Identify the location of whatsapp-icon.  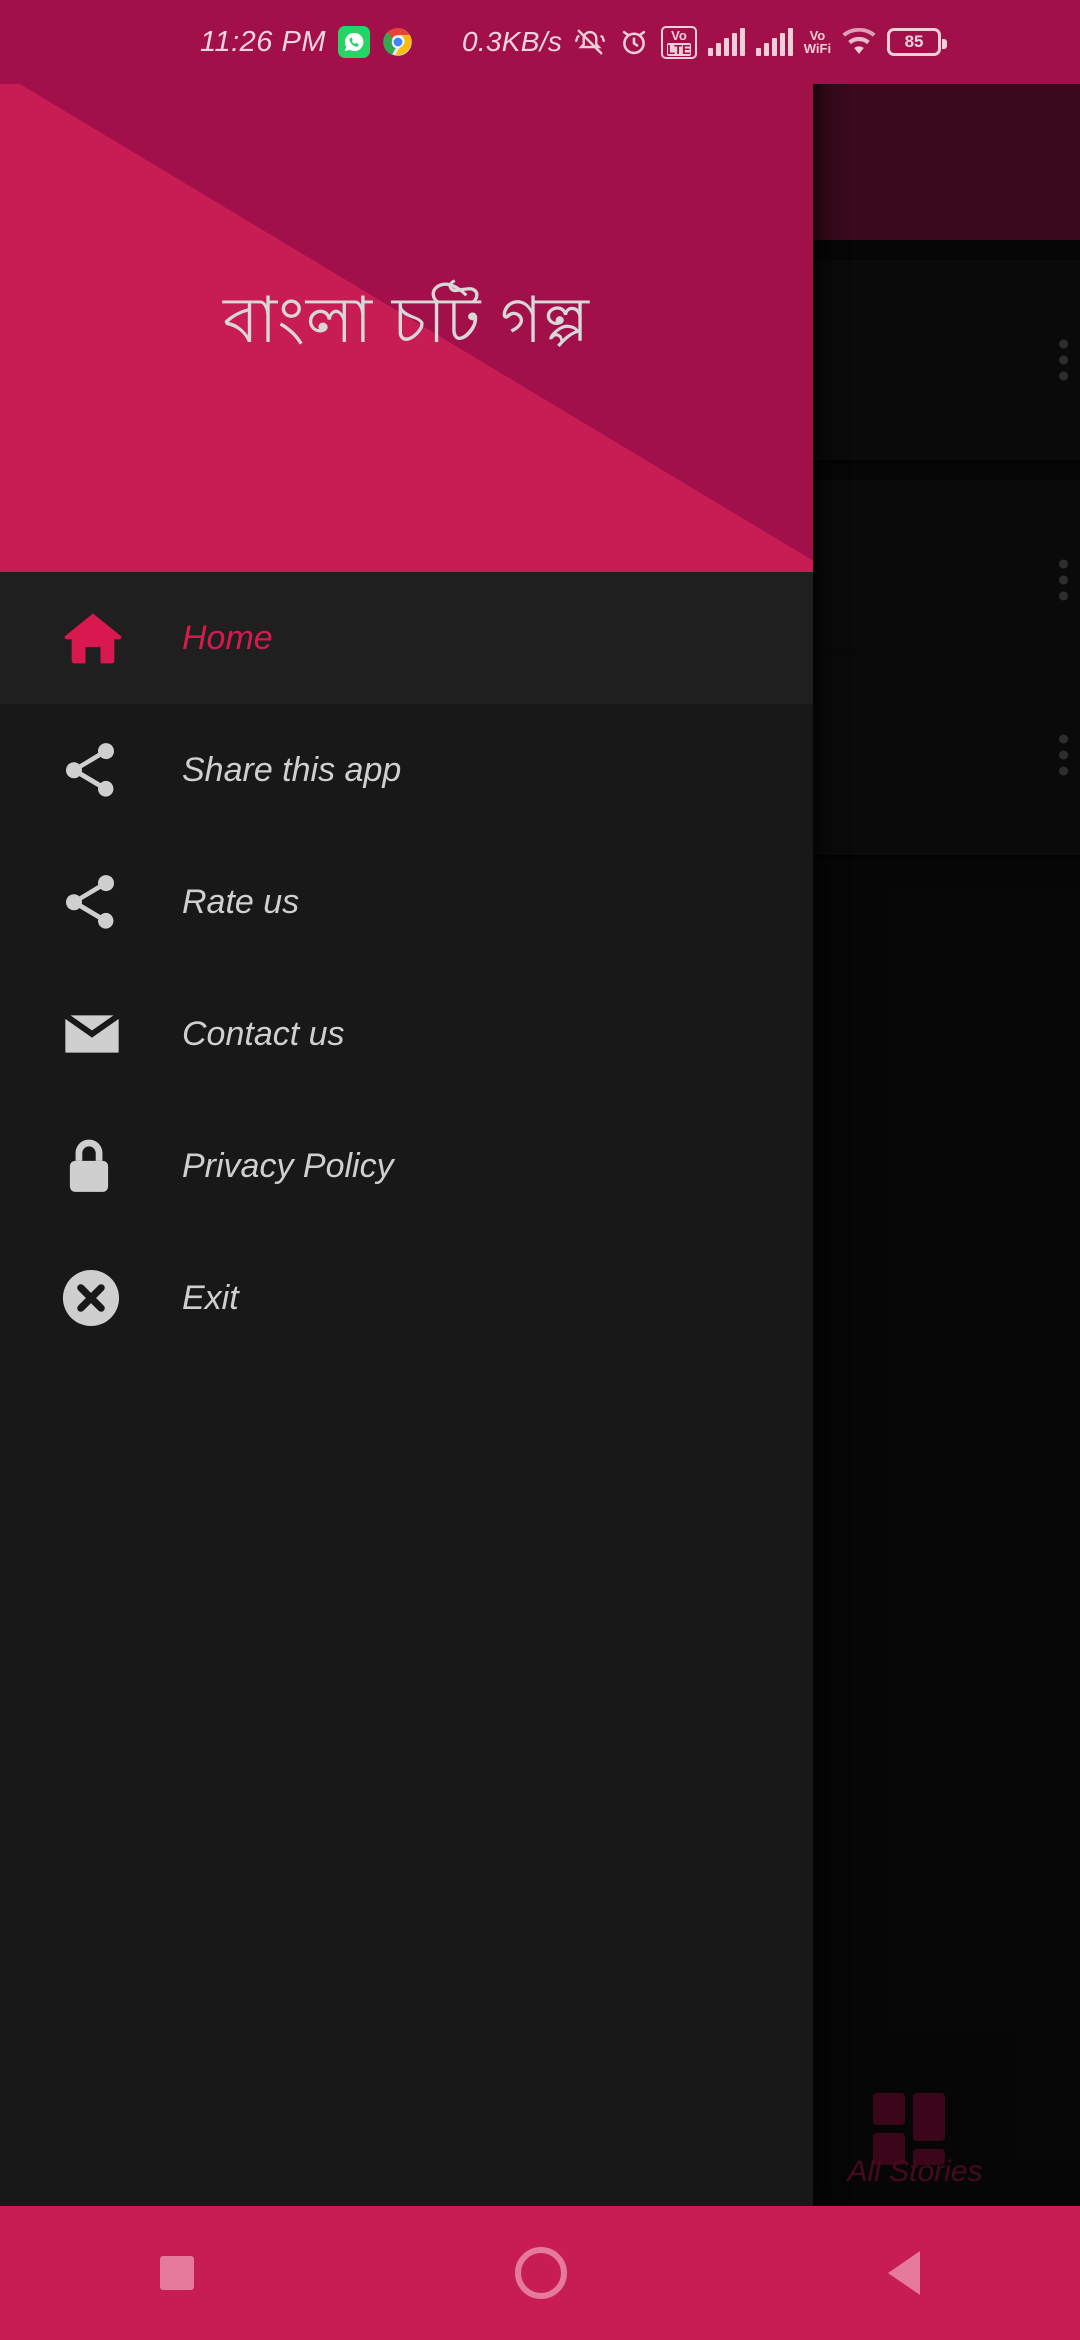
(353, 42).